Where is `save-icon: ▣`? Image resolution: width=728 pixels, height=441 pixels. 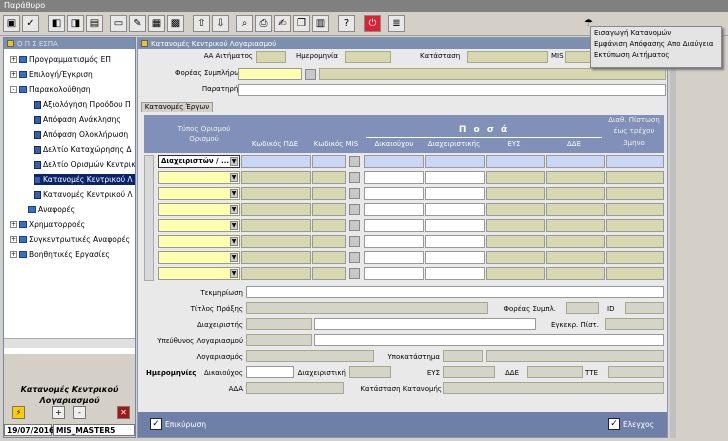 save-icon: ▣ is located at coordinates (11, 23).